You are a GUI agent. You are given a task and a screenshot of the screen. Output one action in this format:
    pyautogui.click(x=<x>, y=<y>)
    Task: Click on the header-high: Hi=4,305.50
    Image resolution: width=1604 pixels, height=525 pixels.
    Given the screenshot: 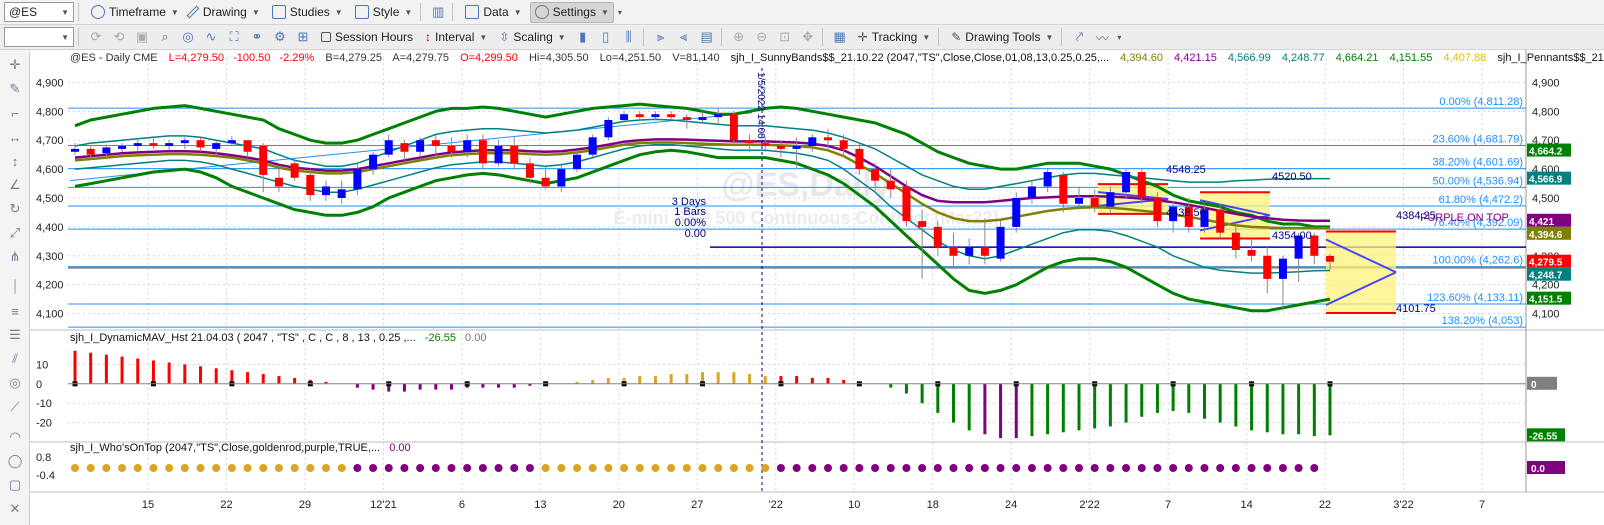 What is the action you would take?
    pyautogui.click(x=559, y=58)
    